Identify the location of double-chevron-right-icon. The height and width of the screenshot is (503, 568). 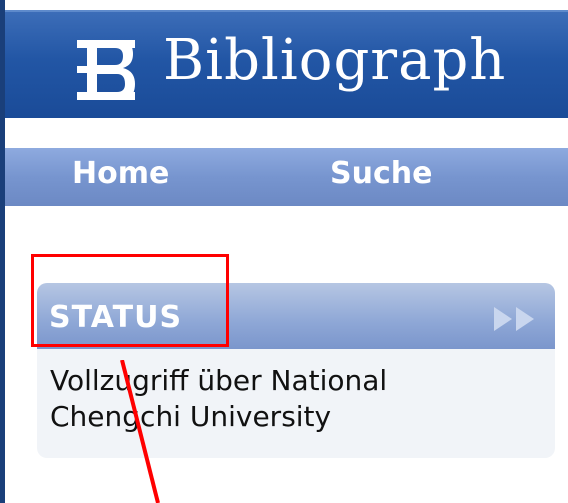
(517, 319).